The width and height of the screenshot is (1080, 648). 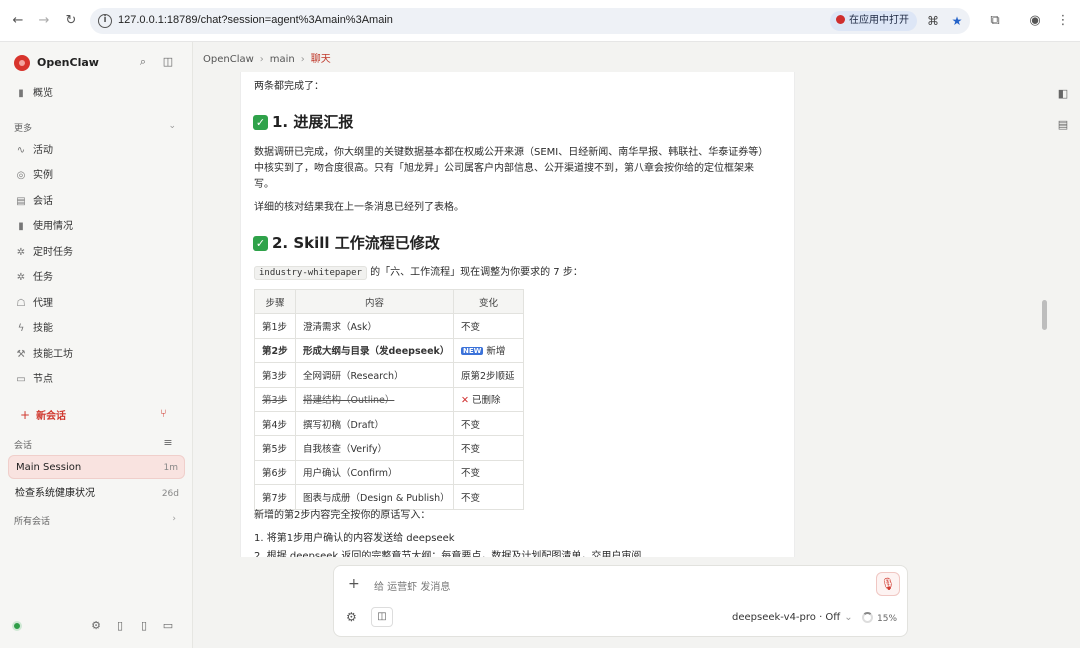 What do you see at coordinates (1035, 21) in the screenshot?
I see `profile-icon: ◉` at bounding box center [1035, 21].